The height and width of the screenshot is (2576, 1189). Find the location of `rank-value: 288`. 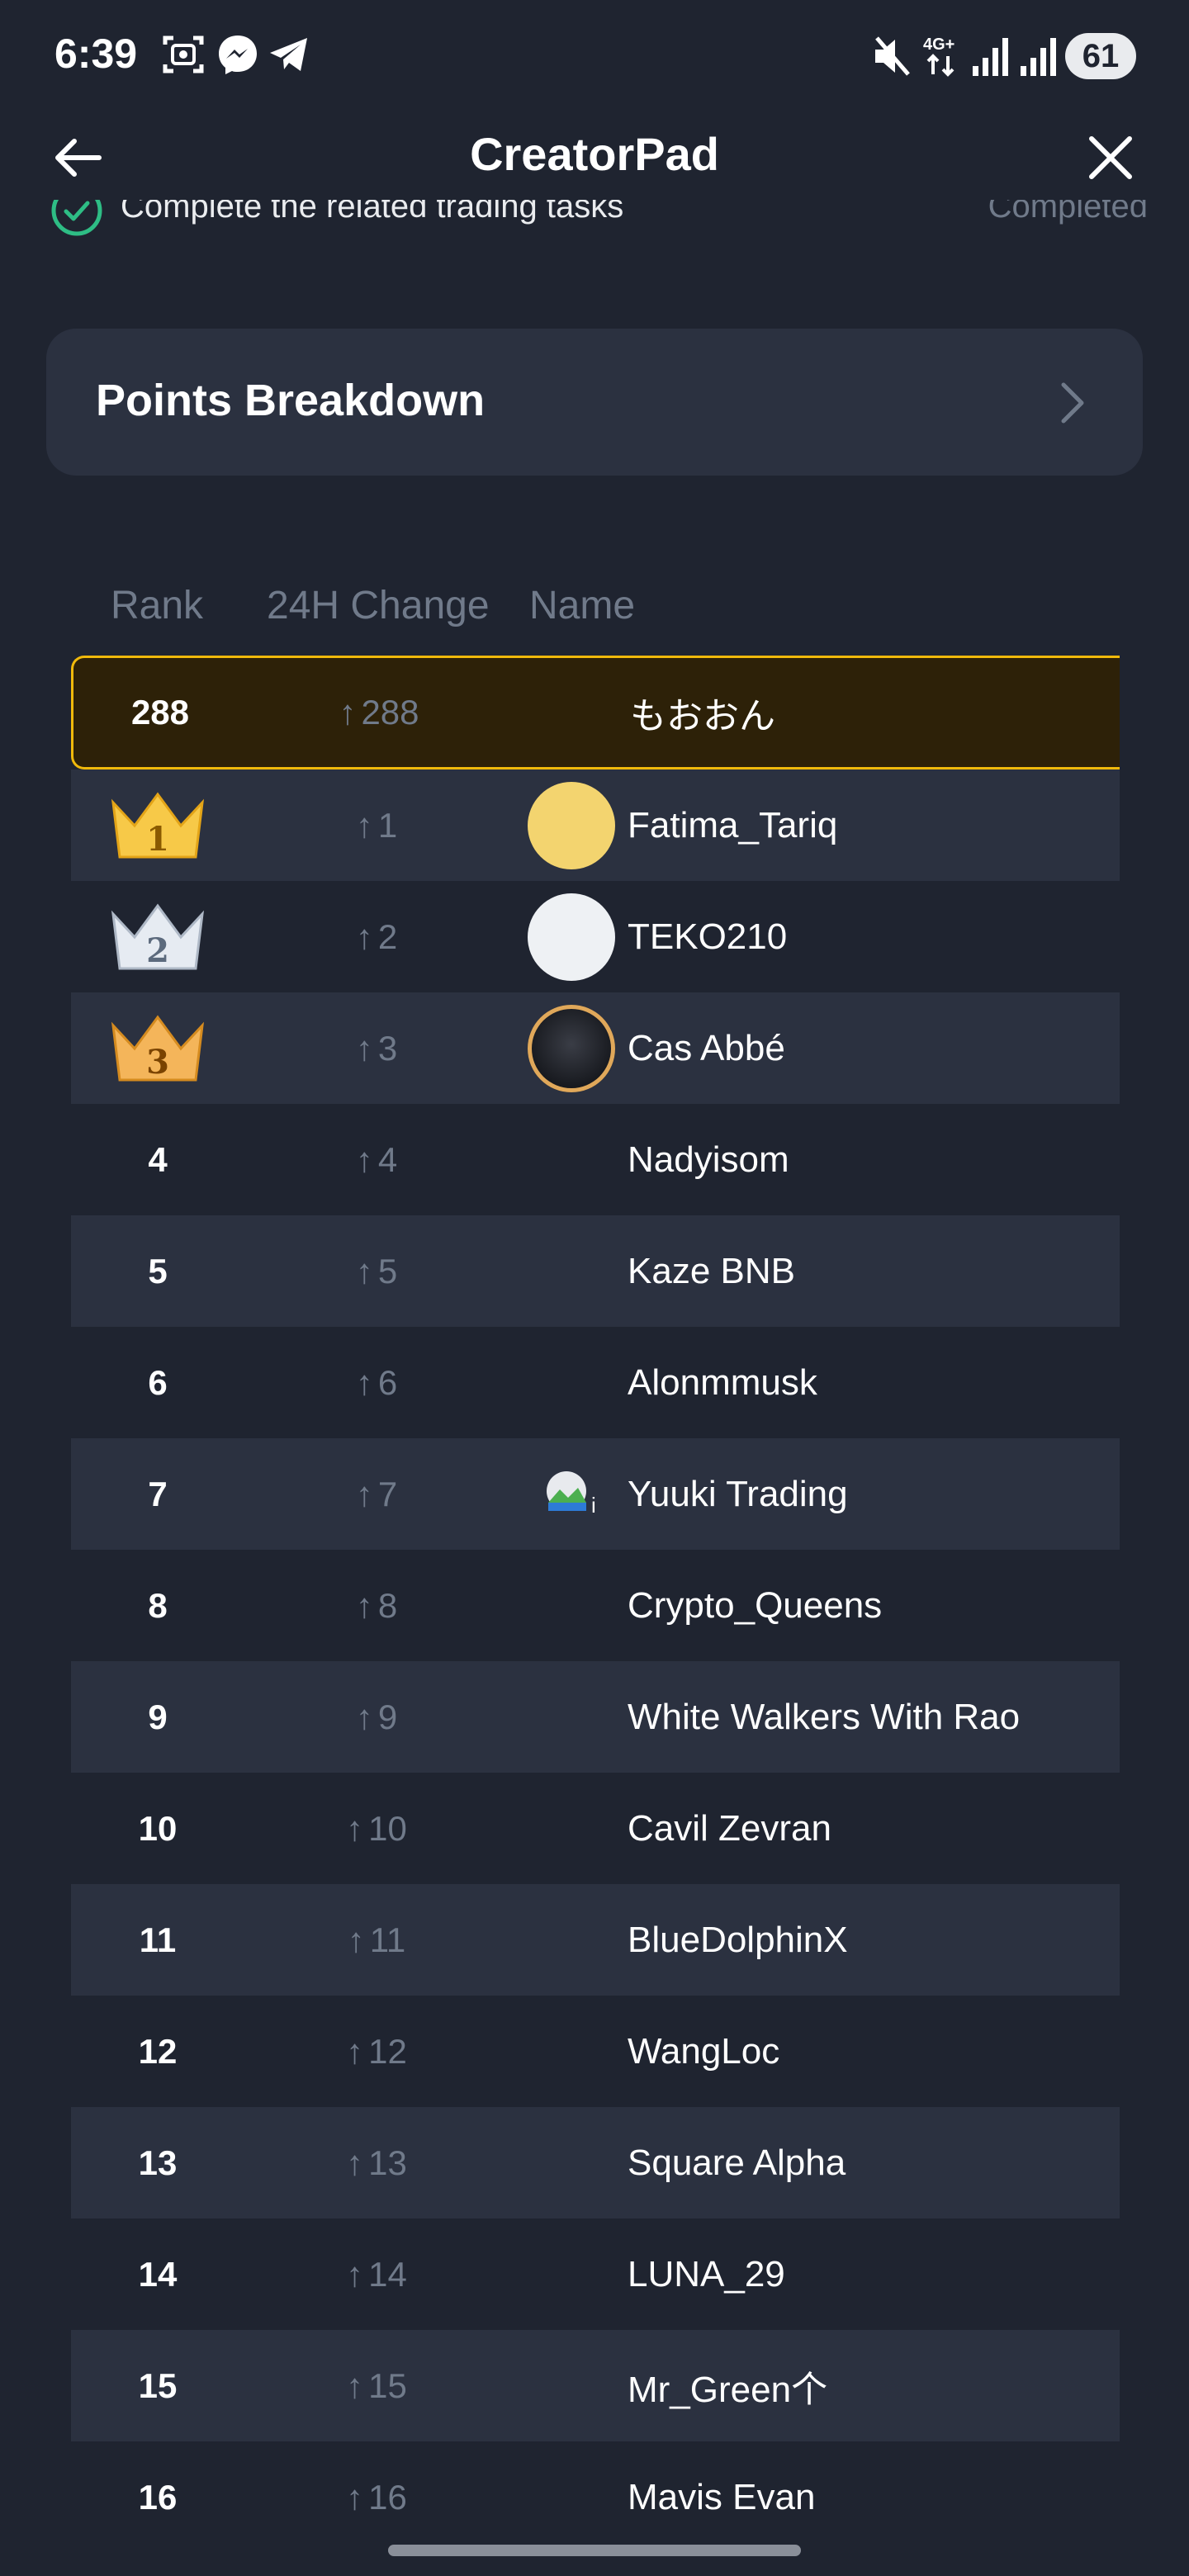

rank-value: 288 is located at coordinates (160, 712).